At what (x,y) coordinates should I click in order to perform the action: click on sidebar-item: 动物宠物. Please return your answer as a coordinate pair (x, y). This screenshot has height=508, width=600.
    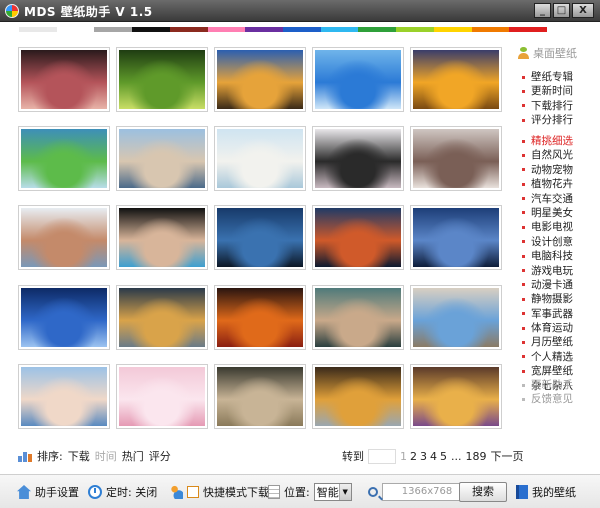
    Looking at the image, I should click on (561, 170).